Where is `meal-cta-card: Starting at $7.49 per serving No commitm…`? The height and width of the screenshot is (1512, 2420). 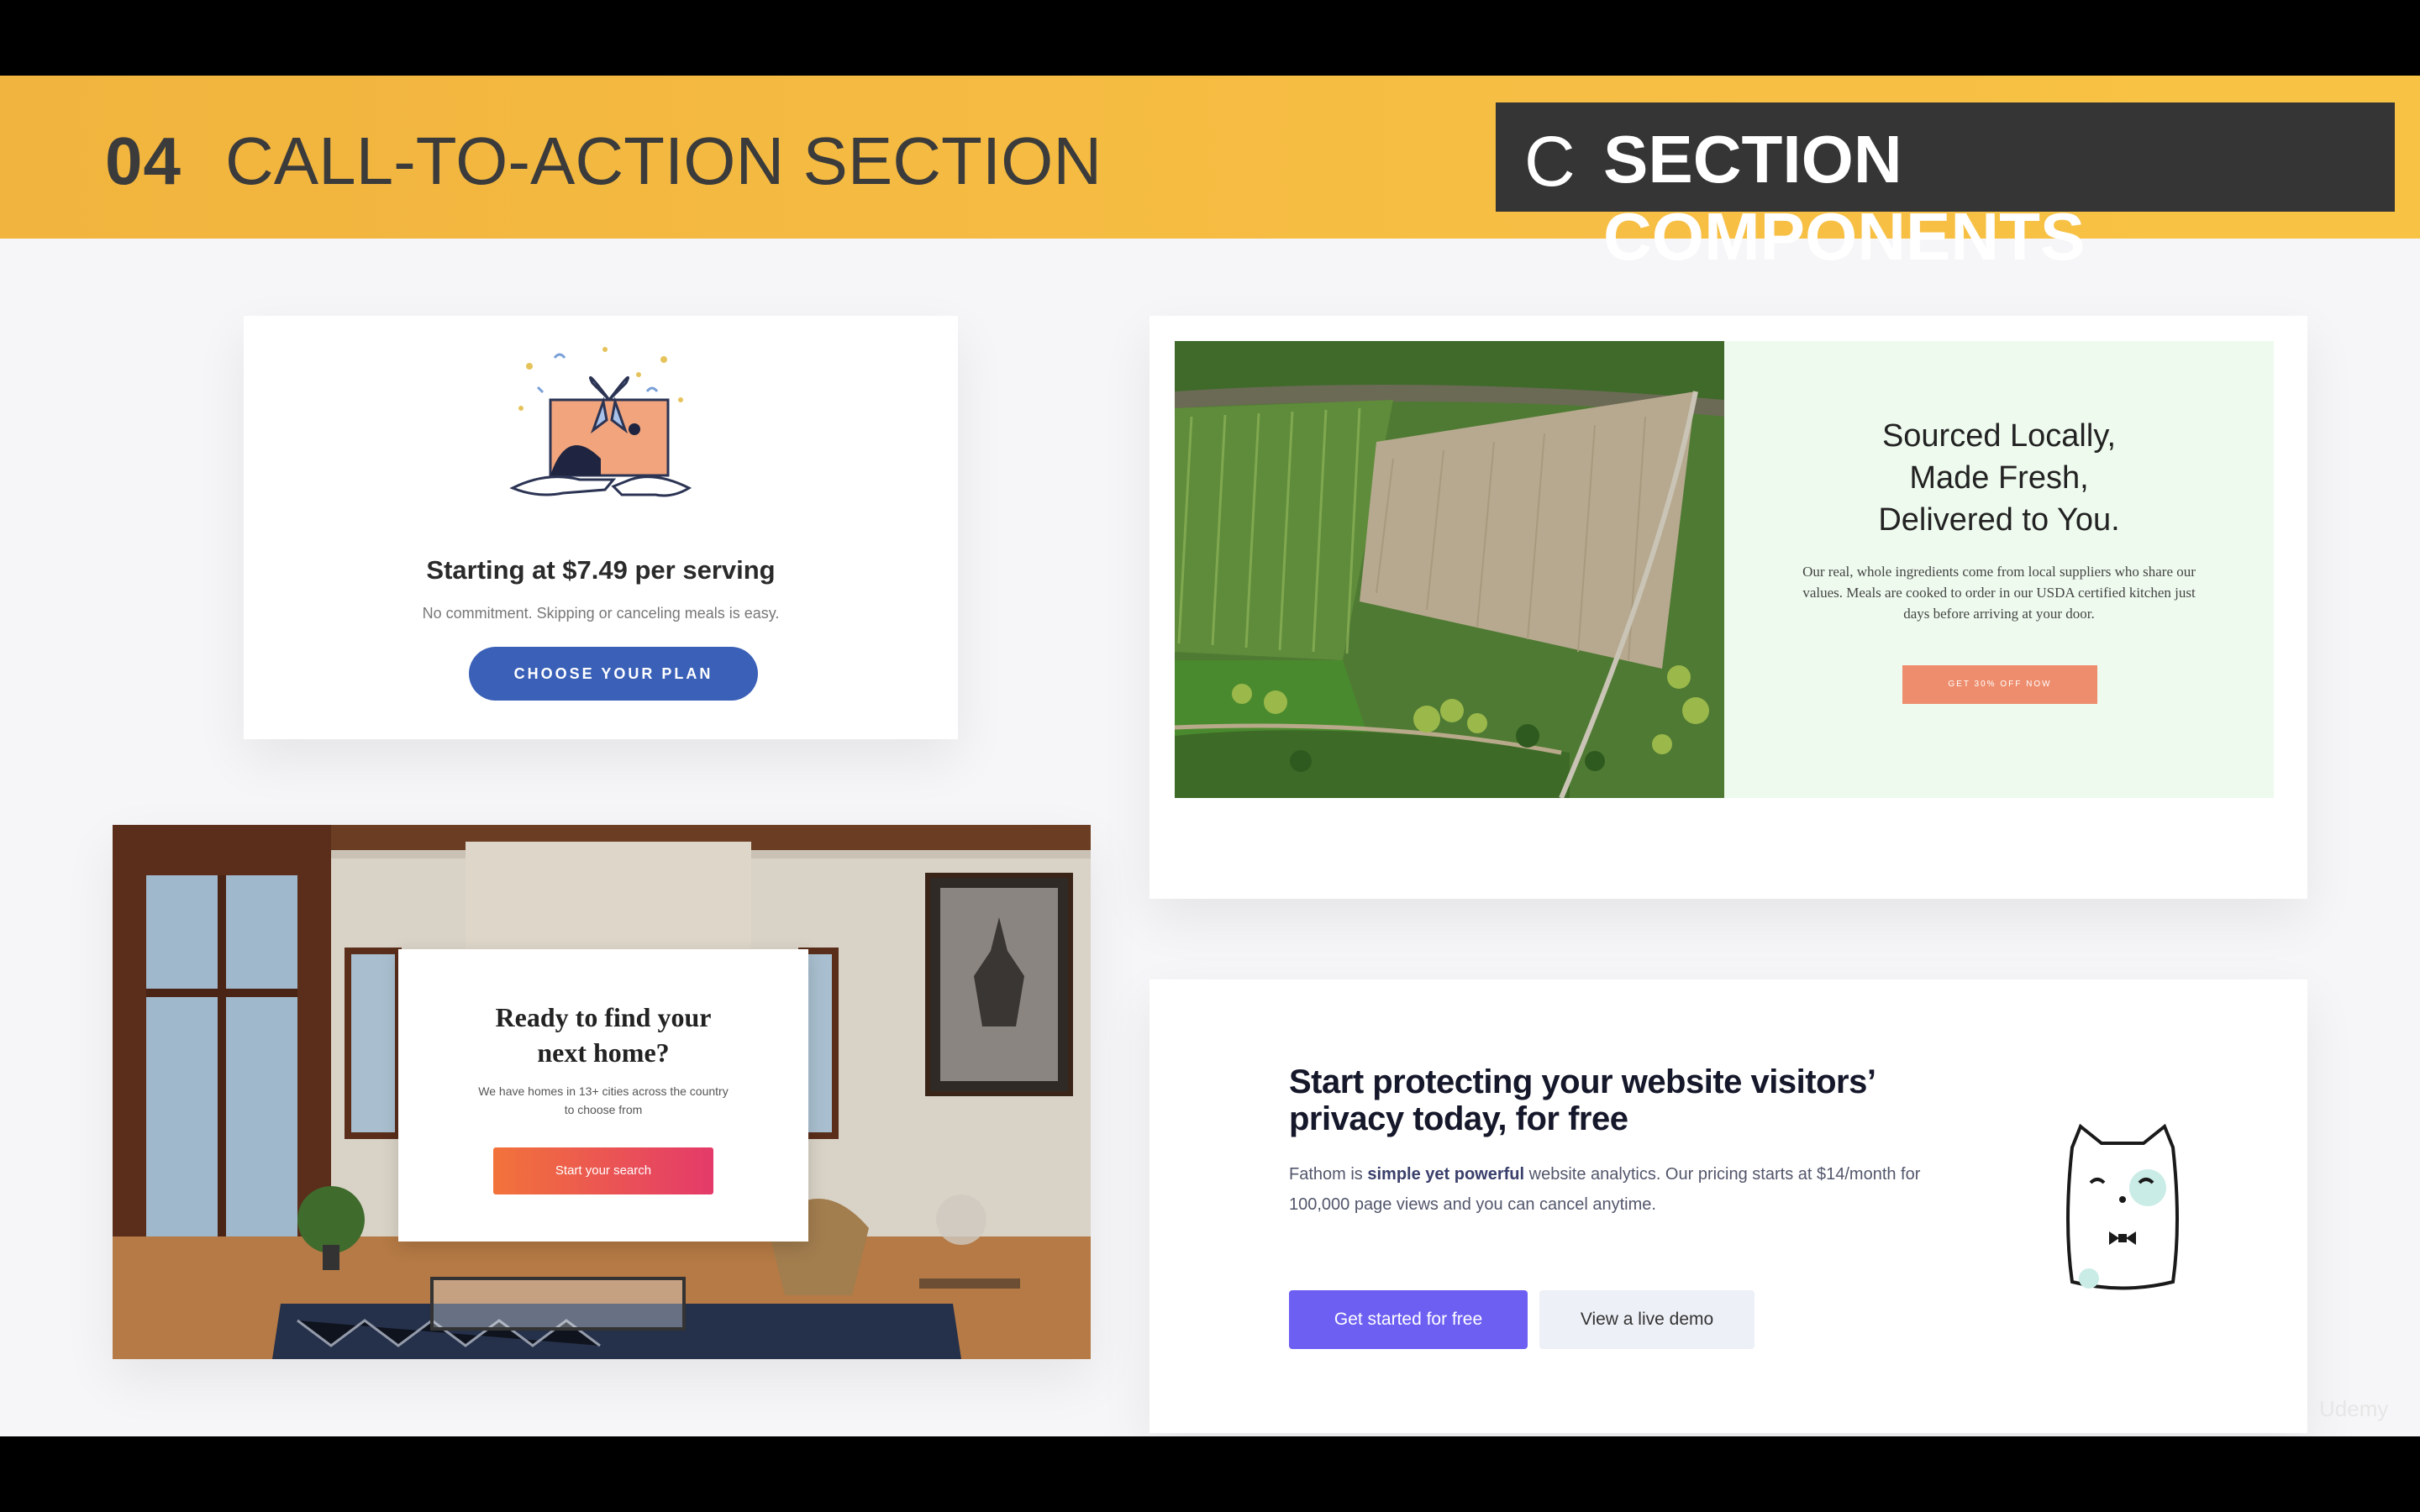
meal-cta-card: Starting at $7.49 per serving No commitm… is located at coordinates (601, 527).